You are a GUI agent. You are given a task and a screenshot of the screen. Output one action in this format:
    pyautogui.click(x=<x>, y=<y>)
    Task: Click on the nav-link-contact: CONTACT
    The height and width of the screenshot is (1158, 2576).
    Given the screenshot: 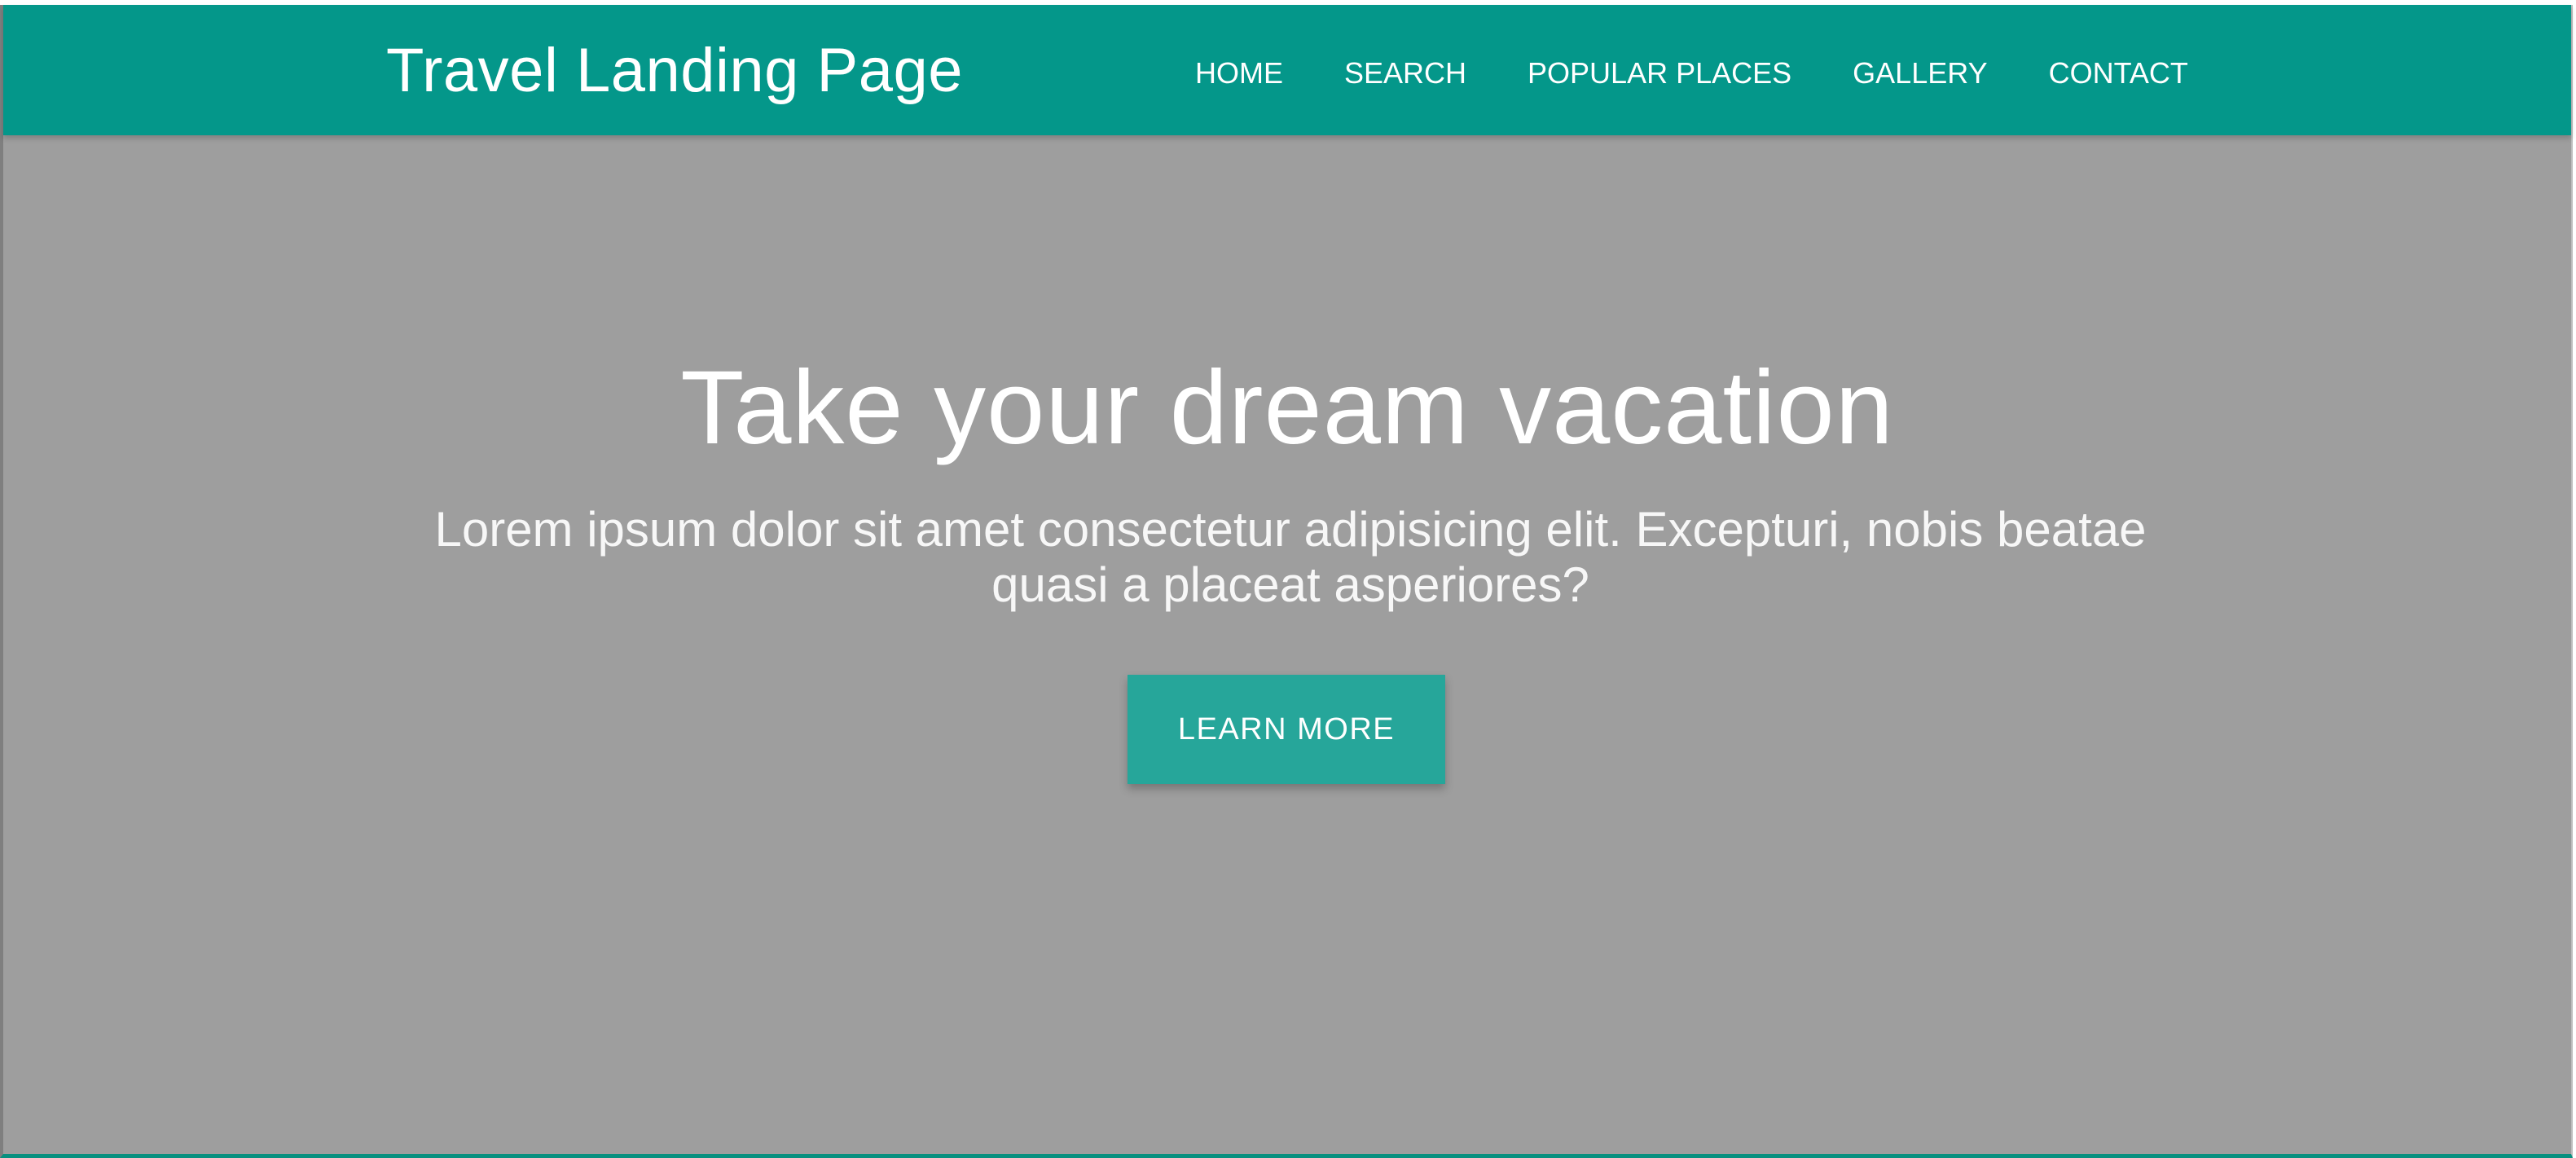 What is the action you would take?
    pyautogui.click(x=2118, y=73)
    